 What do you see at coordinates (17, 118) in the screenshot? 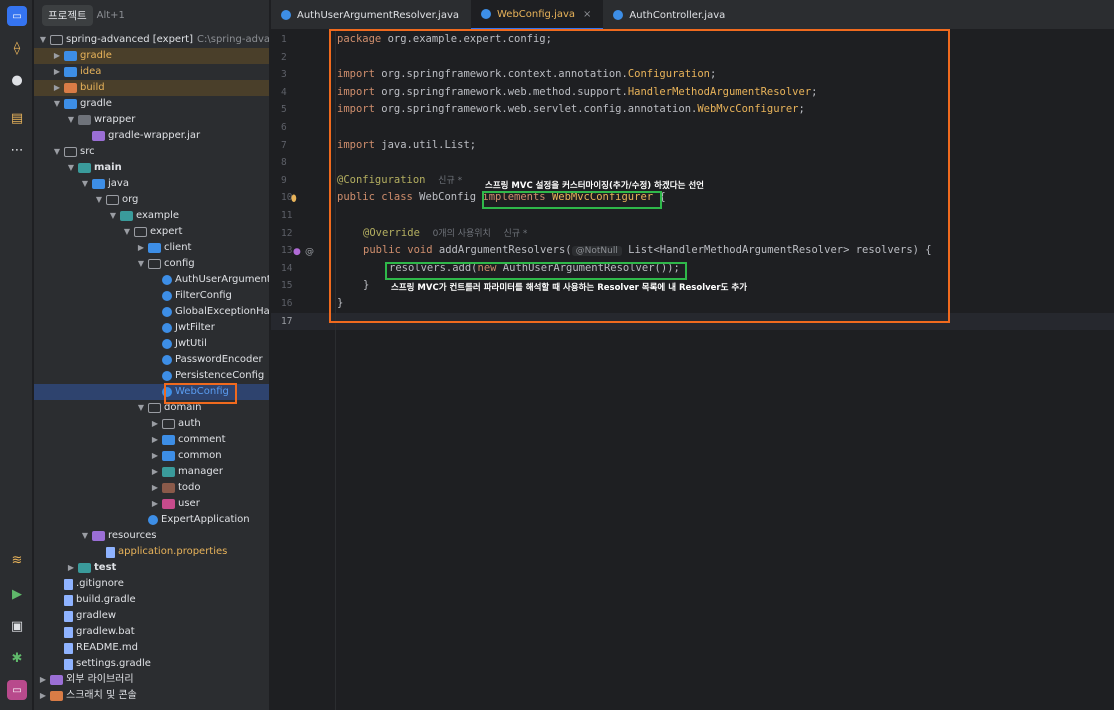
I see `structure-icon: ▤` at bounding box center [17, 118].